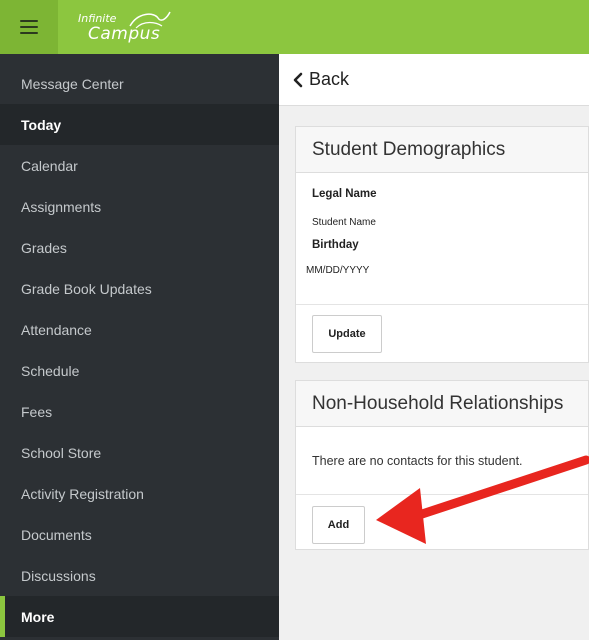 Image resolution: width=589 pixels, height=640 pixels. Describe the element at coordinates (434, 80) in the screenshot. I see `back-button: Back` at that location.